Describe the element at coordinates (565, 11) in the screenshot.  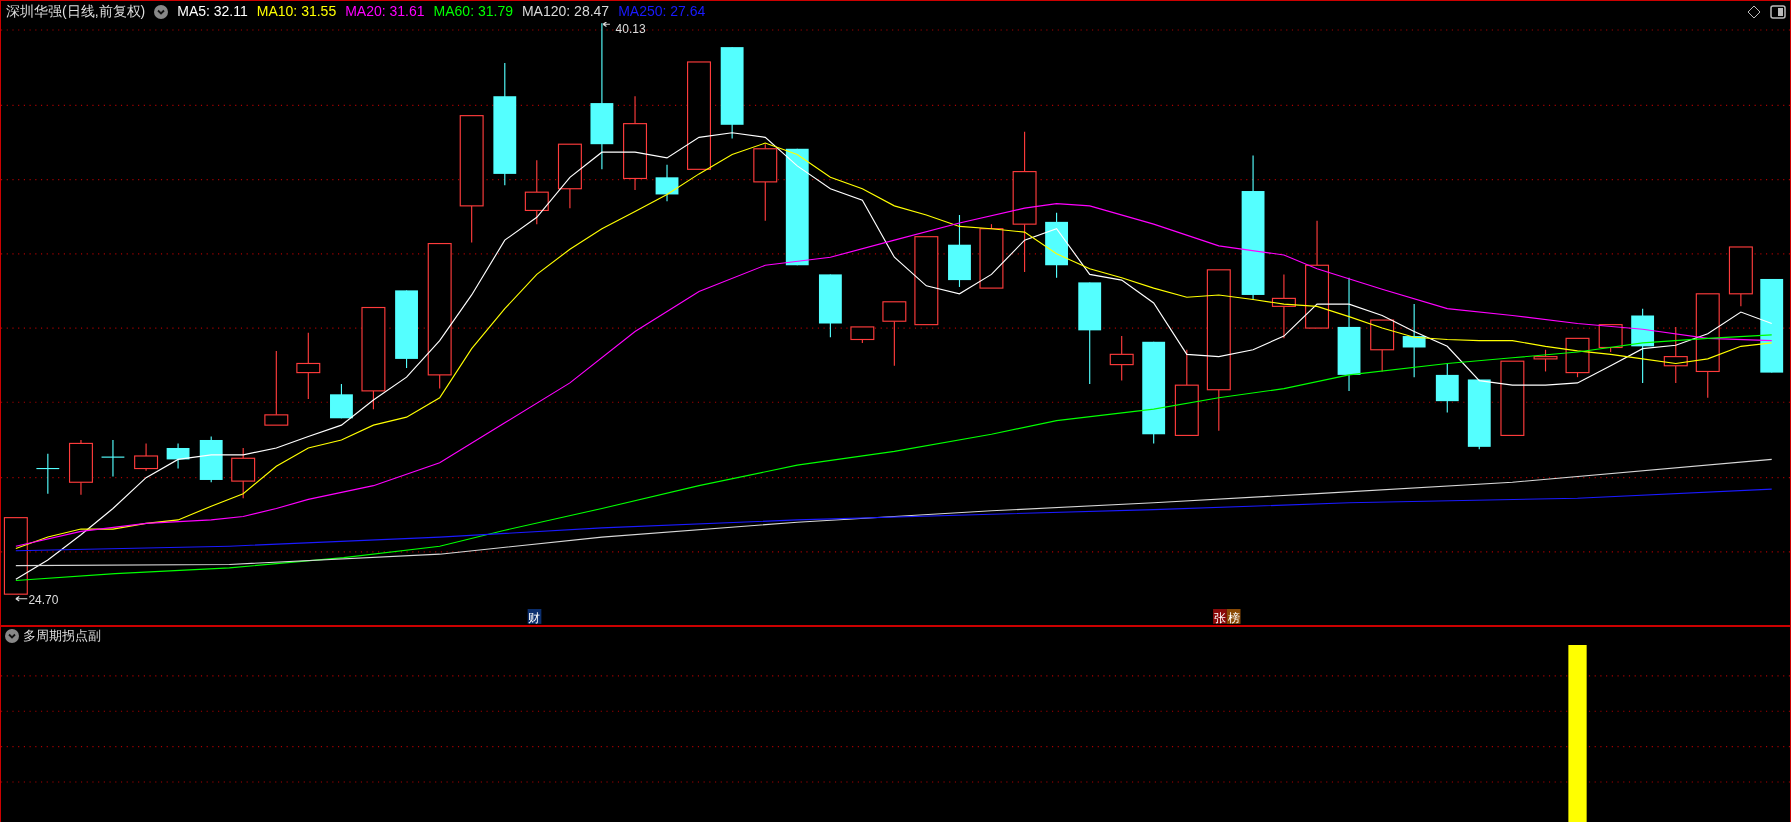
I see `moving-average-label: MA120: 28.47` at that location.